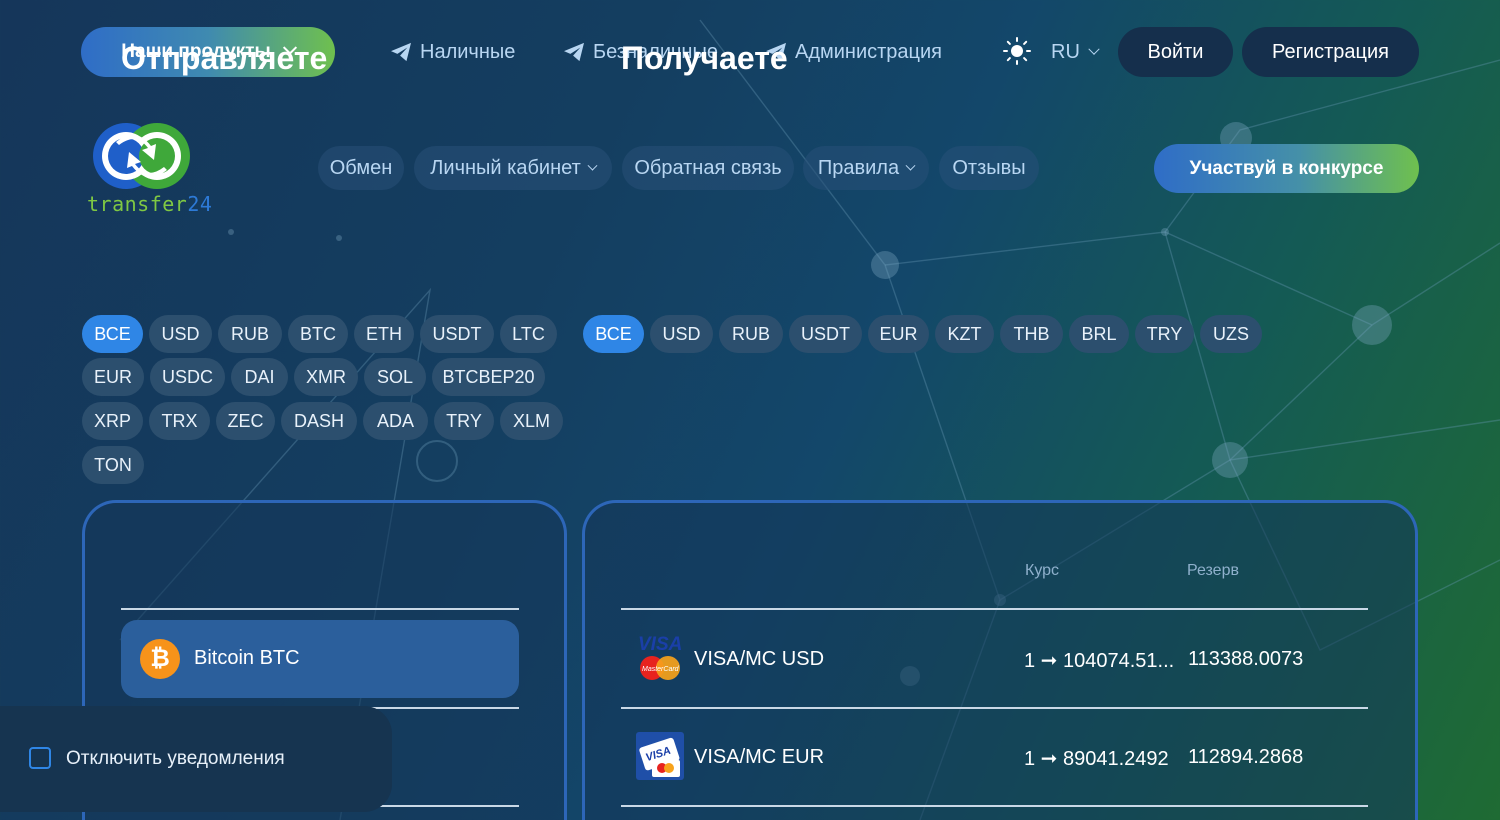 This screenshot has height=820, width=1500. Describe the element at coordinates (825, 334) in the screenshot. I see `recv-filter-chip: USDT` at that location.